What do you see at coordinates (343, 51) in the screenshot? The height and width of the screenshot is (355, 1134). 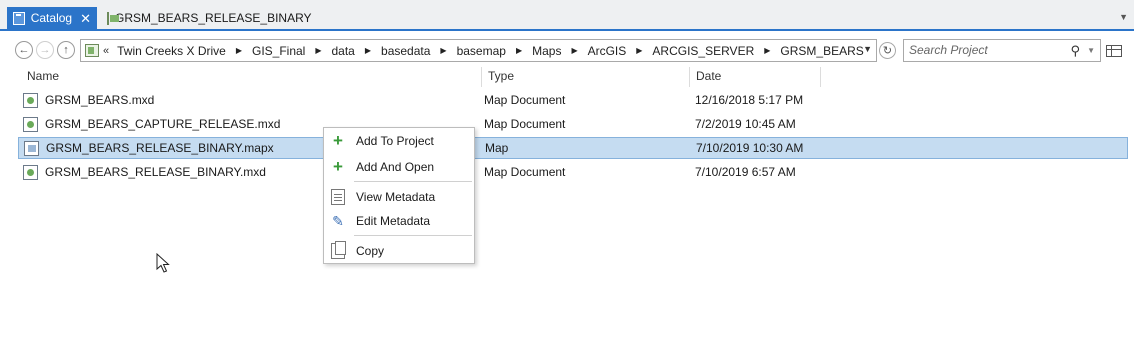 I see `breadcrumb-item: data` at bounding box center [343, 51].